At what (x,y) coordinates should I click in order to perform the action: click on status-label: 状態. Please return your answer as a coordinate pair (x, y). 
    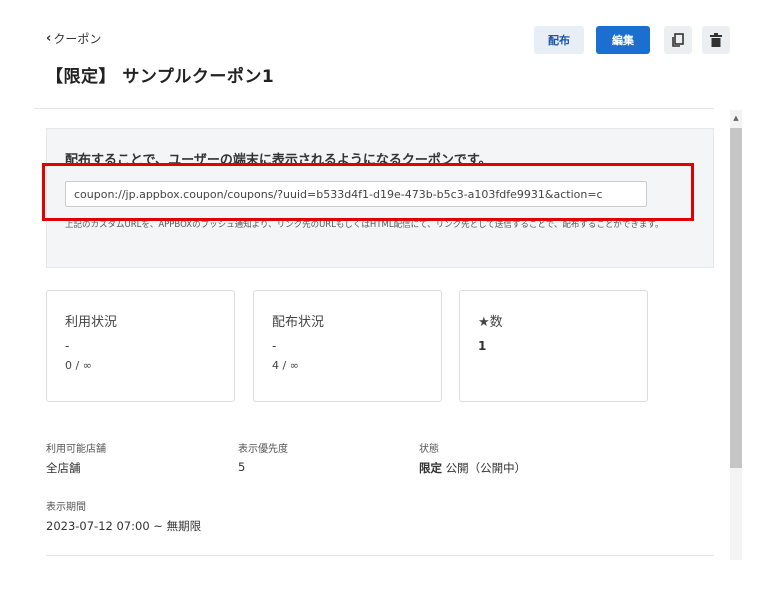
    Looking at the image, I should click on (429, 449).